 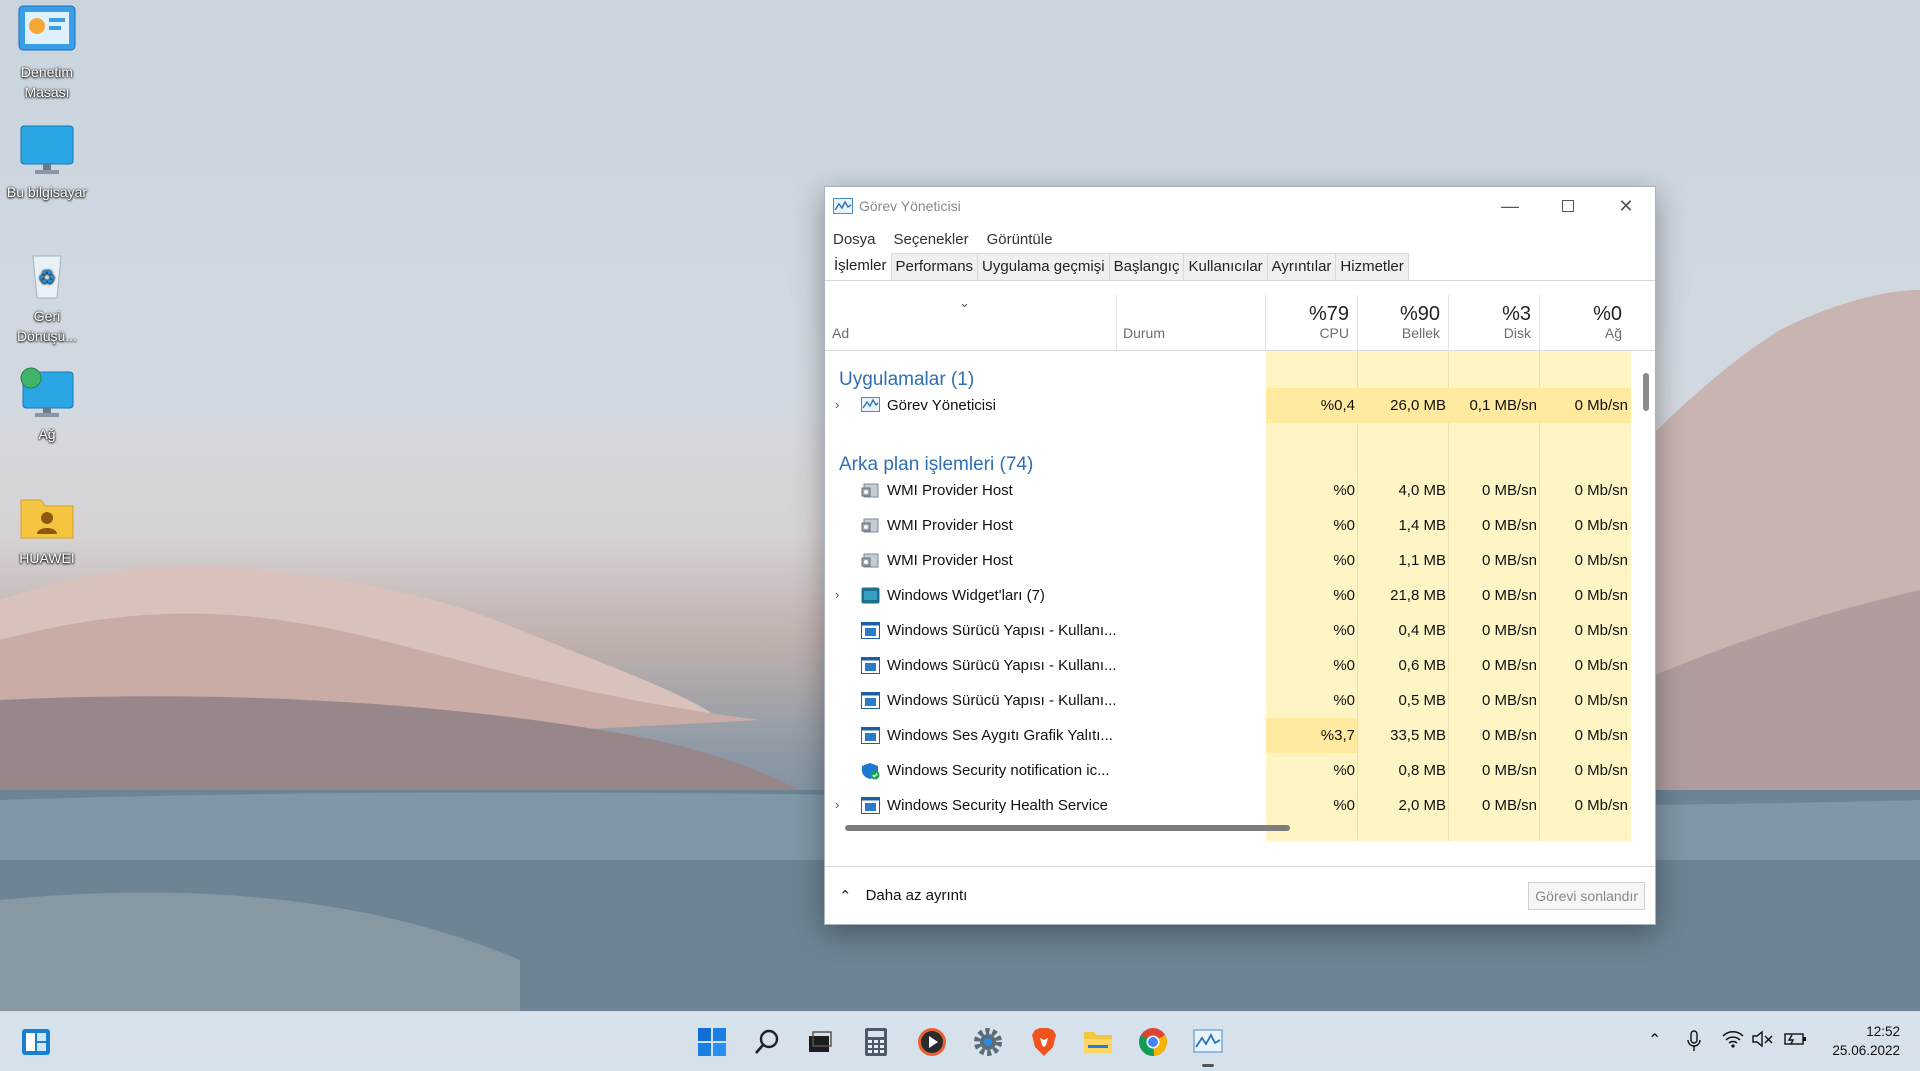 I want to click on wmi-icon, so click(x=870, y=525).